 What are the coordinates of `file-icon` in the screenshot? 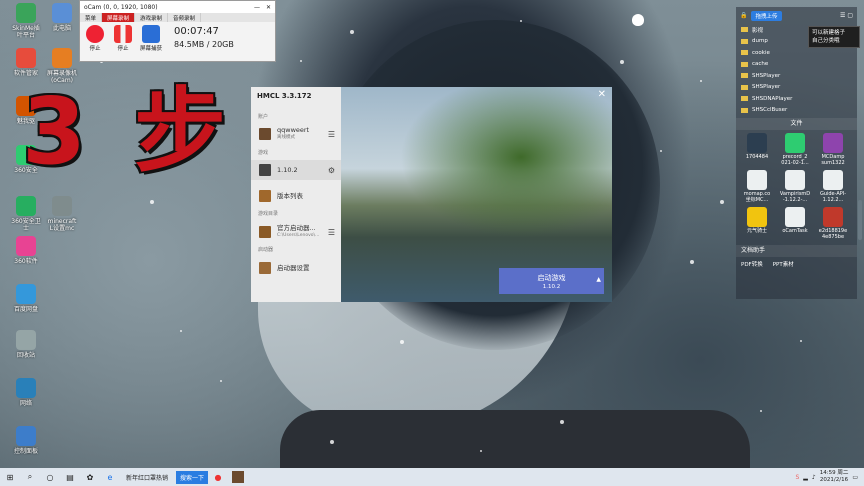 It's located at (757, 180).